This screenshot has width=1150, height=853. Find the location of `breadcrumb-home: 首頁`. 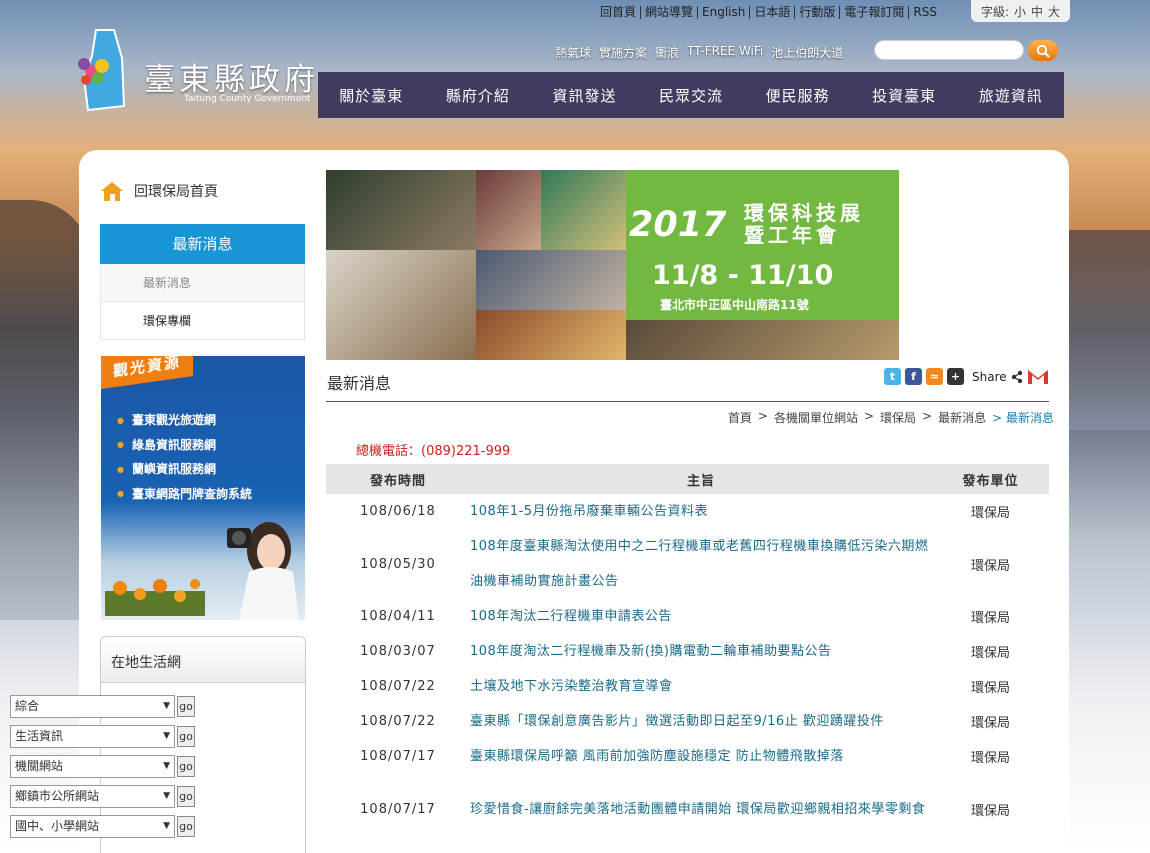

breadcrumb-home: 首頁 is located at coordinates (740, 417).